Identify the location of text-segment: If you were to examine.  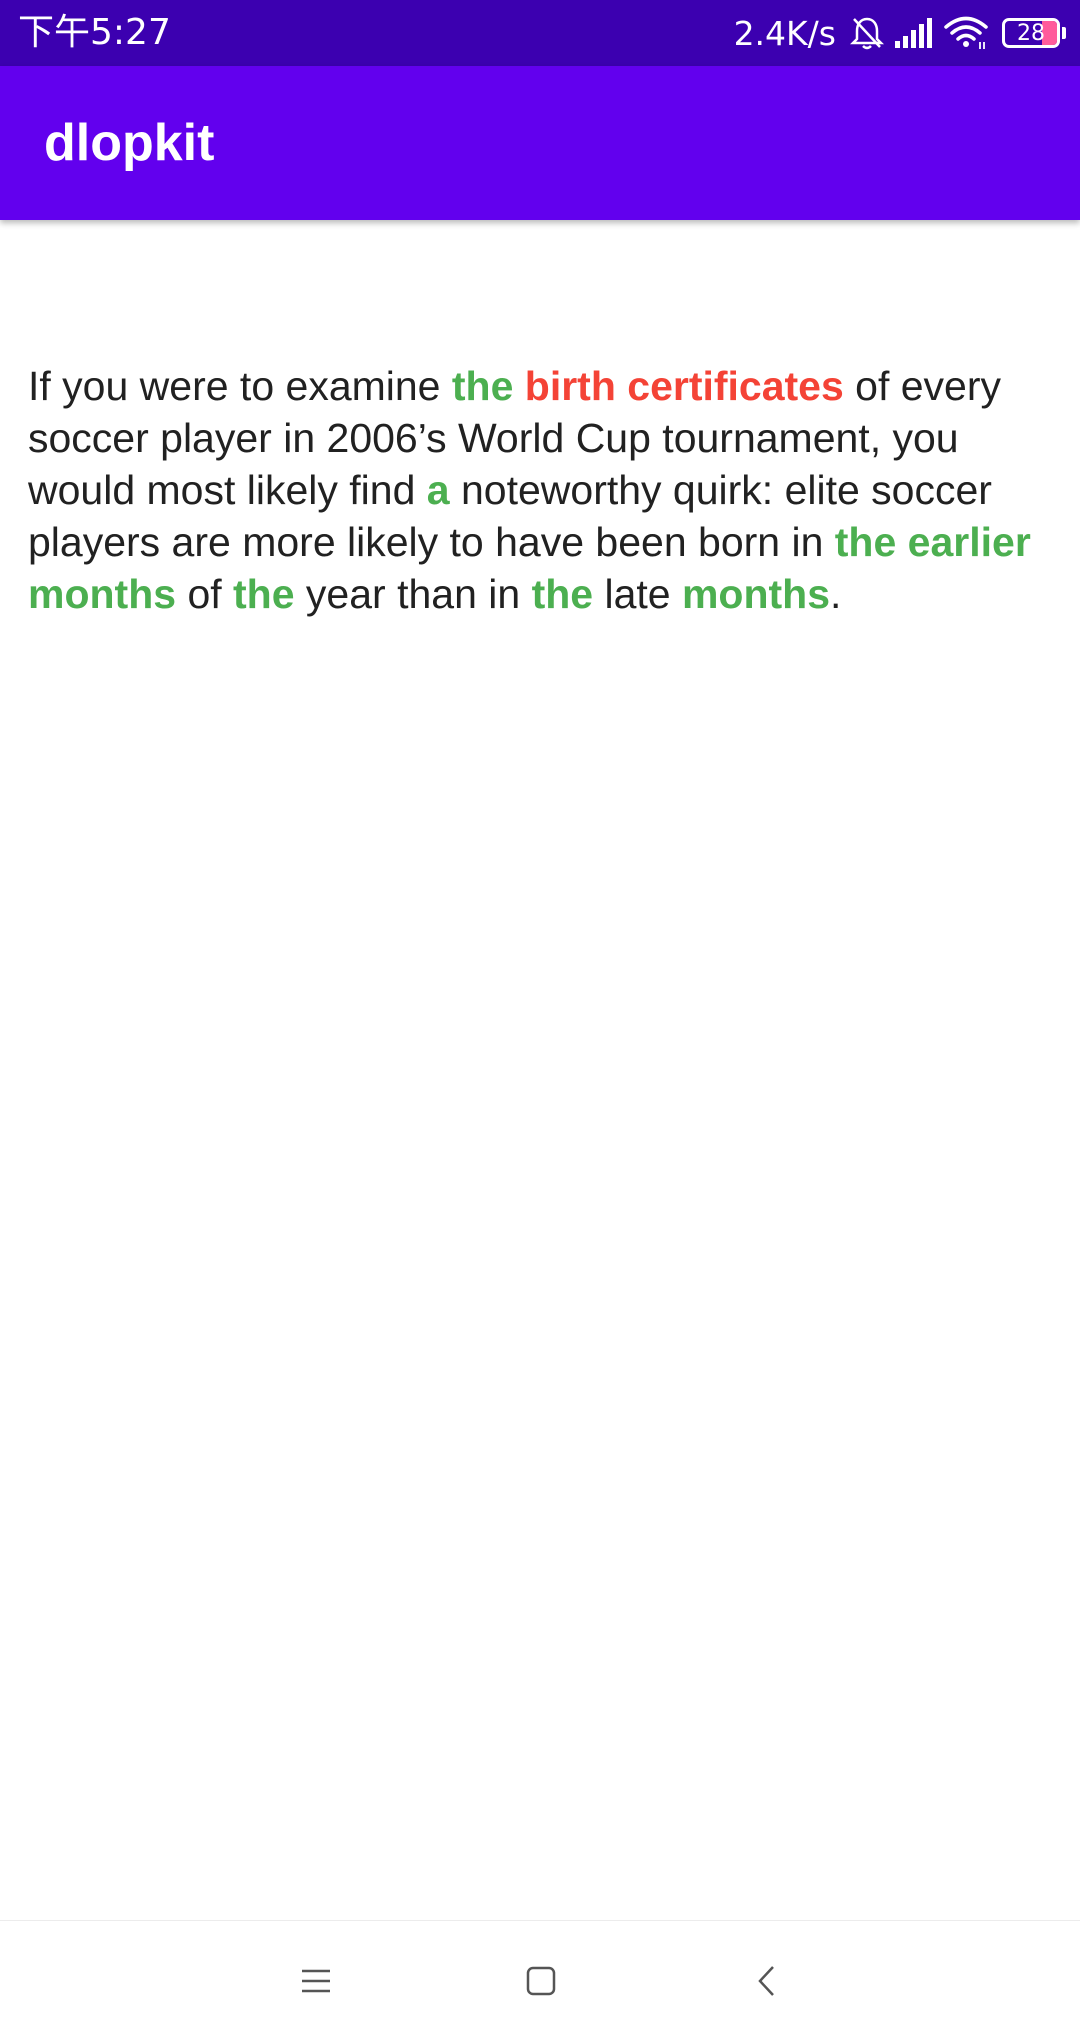
(240, 386).